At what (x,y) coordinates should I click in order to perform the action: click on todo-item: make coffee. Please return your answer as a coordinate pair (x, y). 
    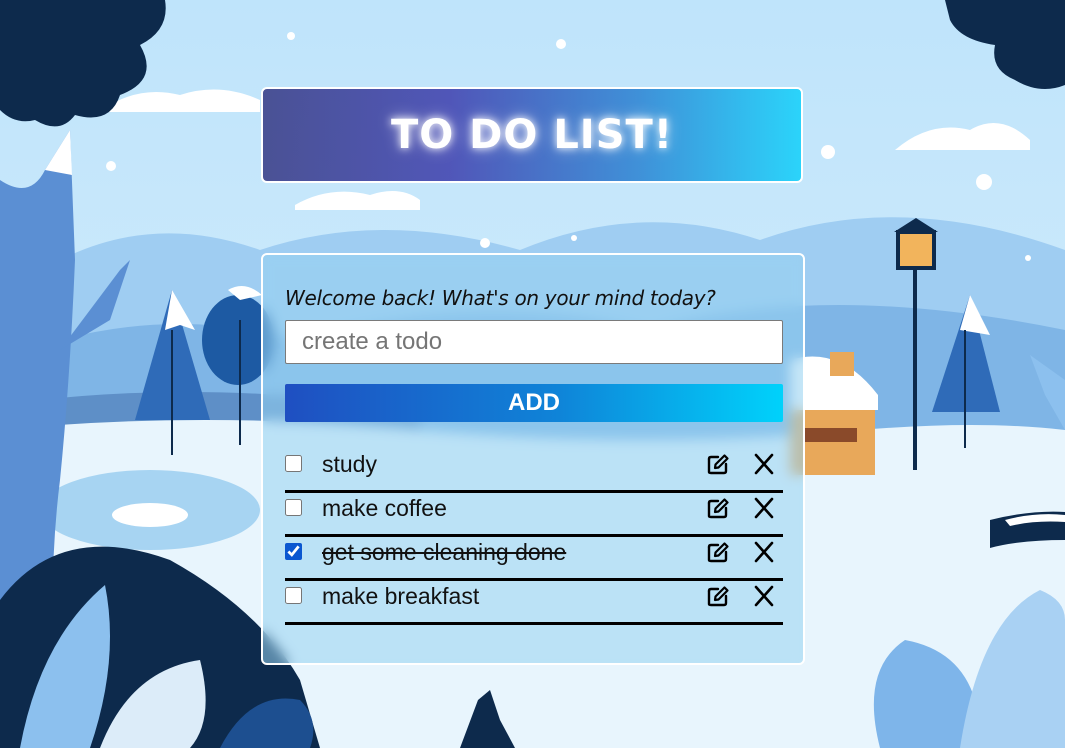
    Looking at the image, I should click on (534, 515).